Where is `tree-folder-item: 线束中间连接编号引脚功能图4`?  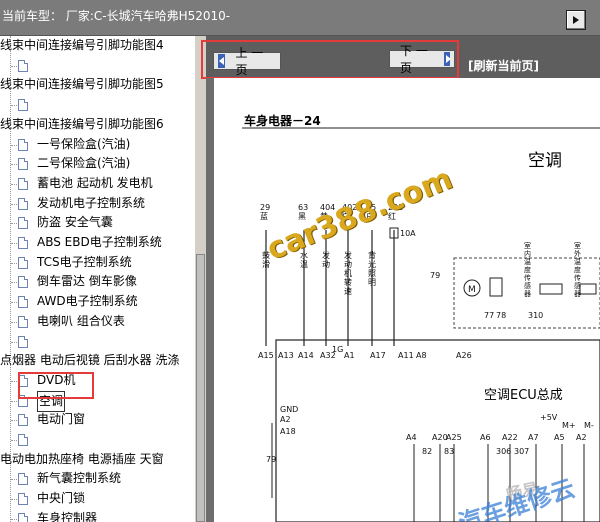
tree-folder-item: 线束中间连接编号引脚功能图4 is located at coordinates (82, 45).